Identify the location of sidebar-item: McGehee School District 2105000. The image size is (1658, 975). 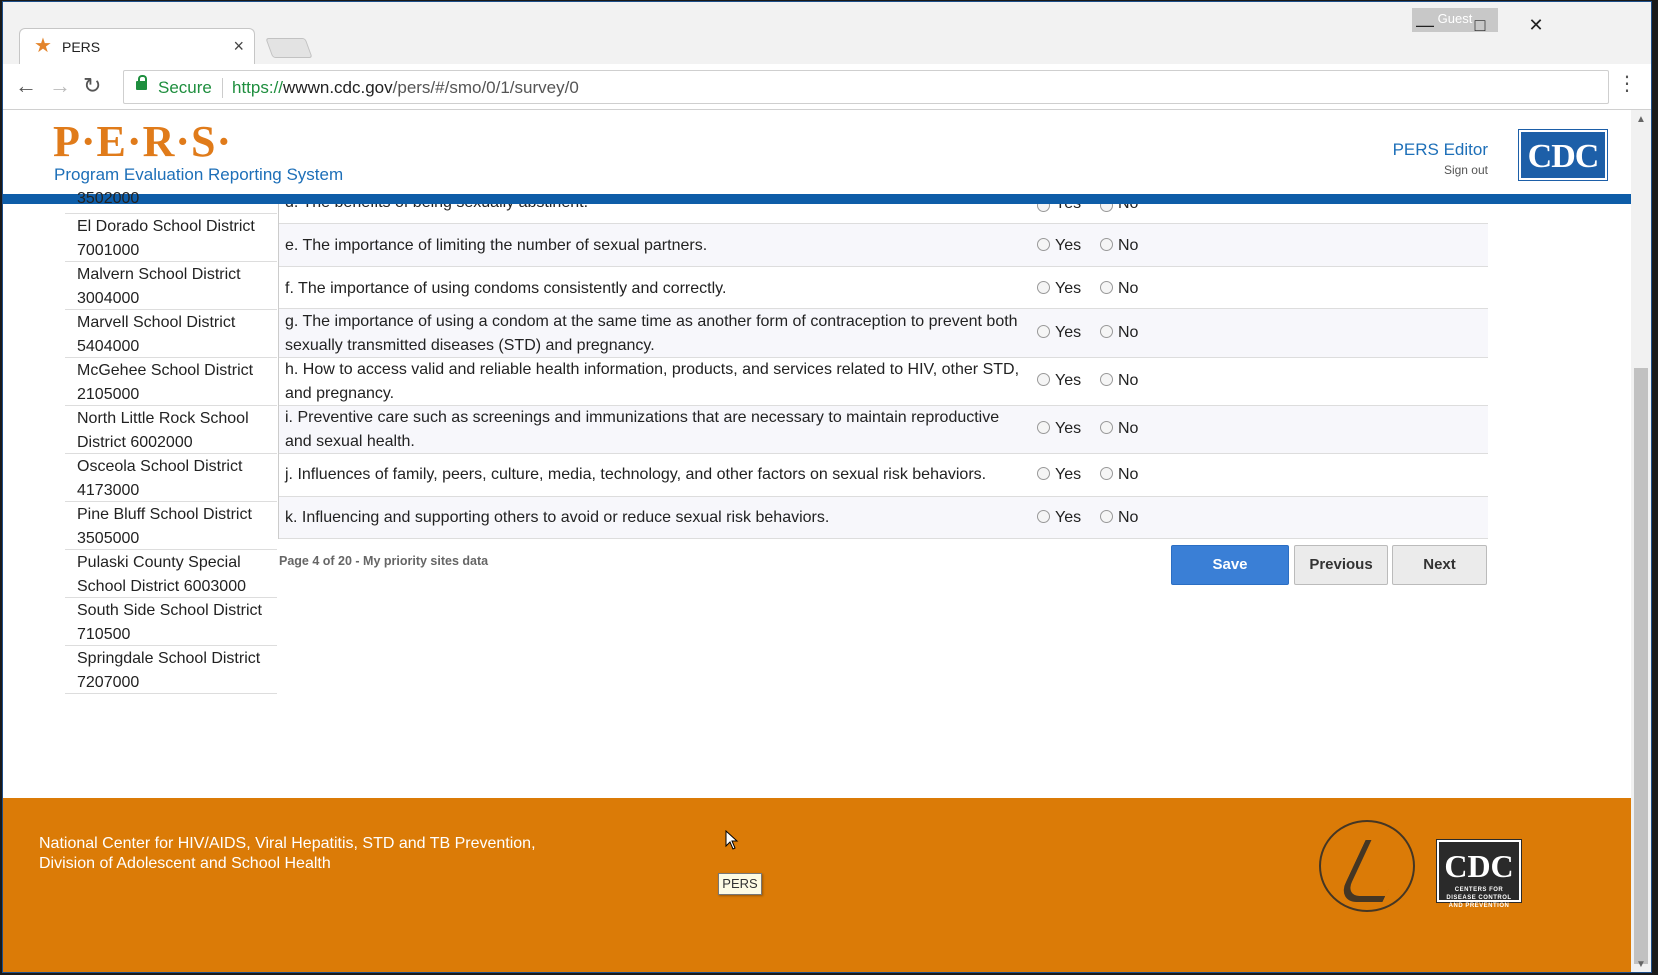
(171, 382).